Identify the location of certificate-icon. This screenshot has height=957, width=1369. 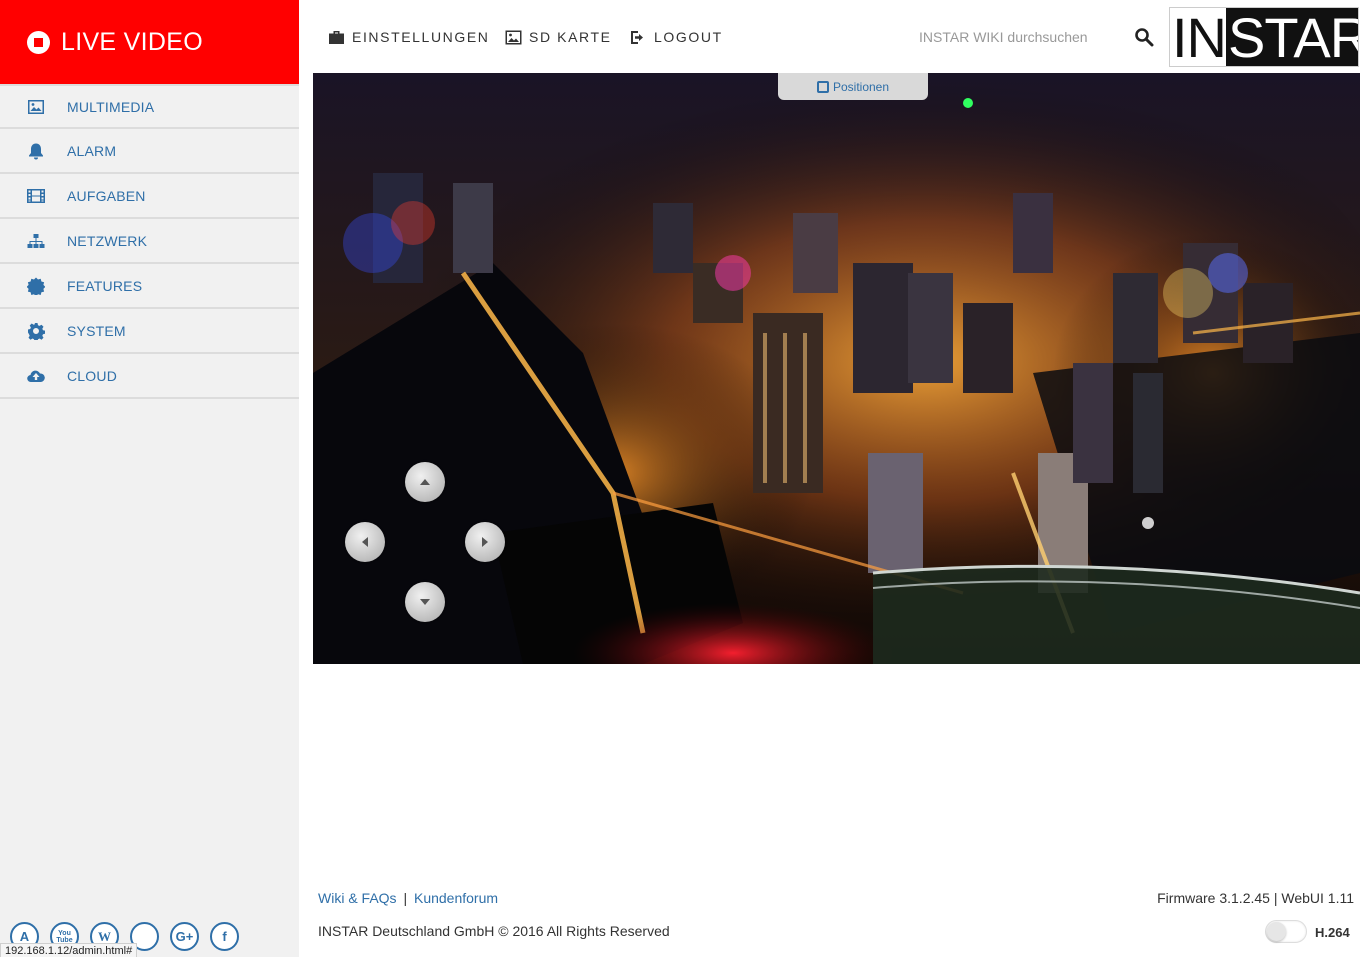
(36, 286).